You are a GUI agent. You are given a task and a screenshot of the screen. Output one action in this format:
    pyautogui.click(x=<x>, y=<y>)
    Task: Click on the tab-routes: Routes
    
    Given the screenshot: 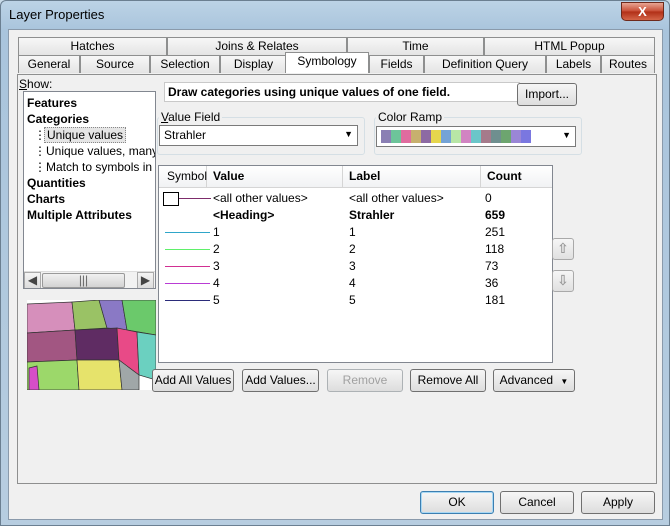 What is the action you would take?
    pyautogui.click(x=628, y=64)
    